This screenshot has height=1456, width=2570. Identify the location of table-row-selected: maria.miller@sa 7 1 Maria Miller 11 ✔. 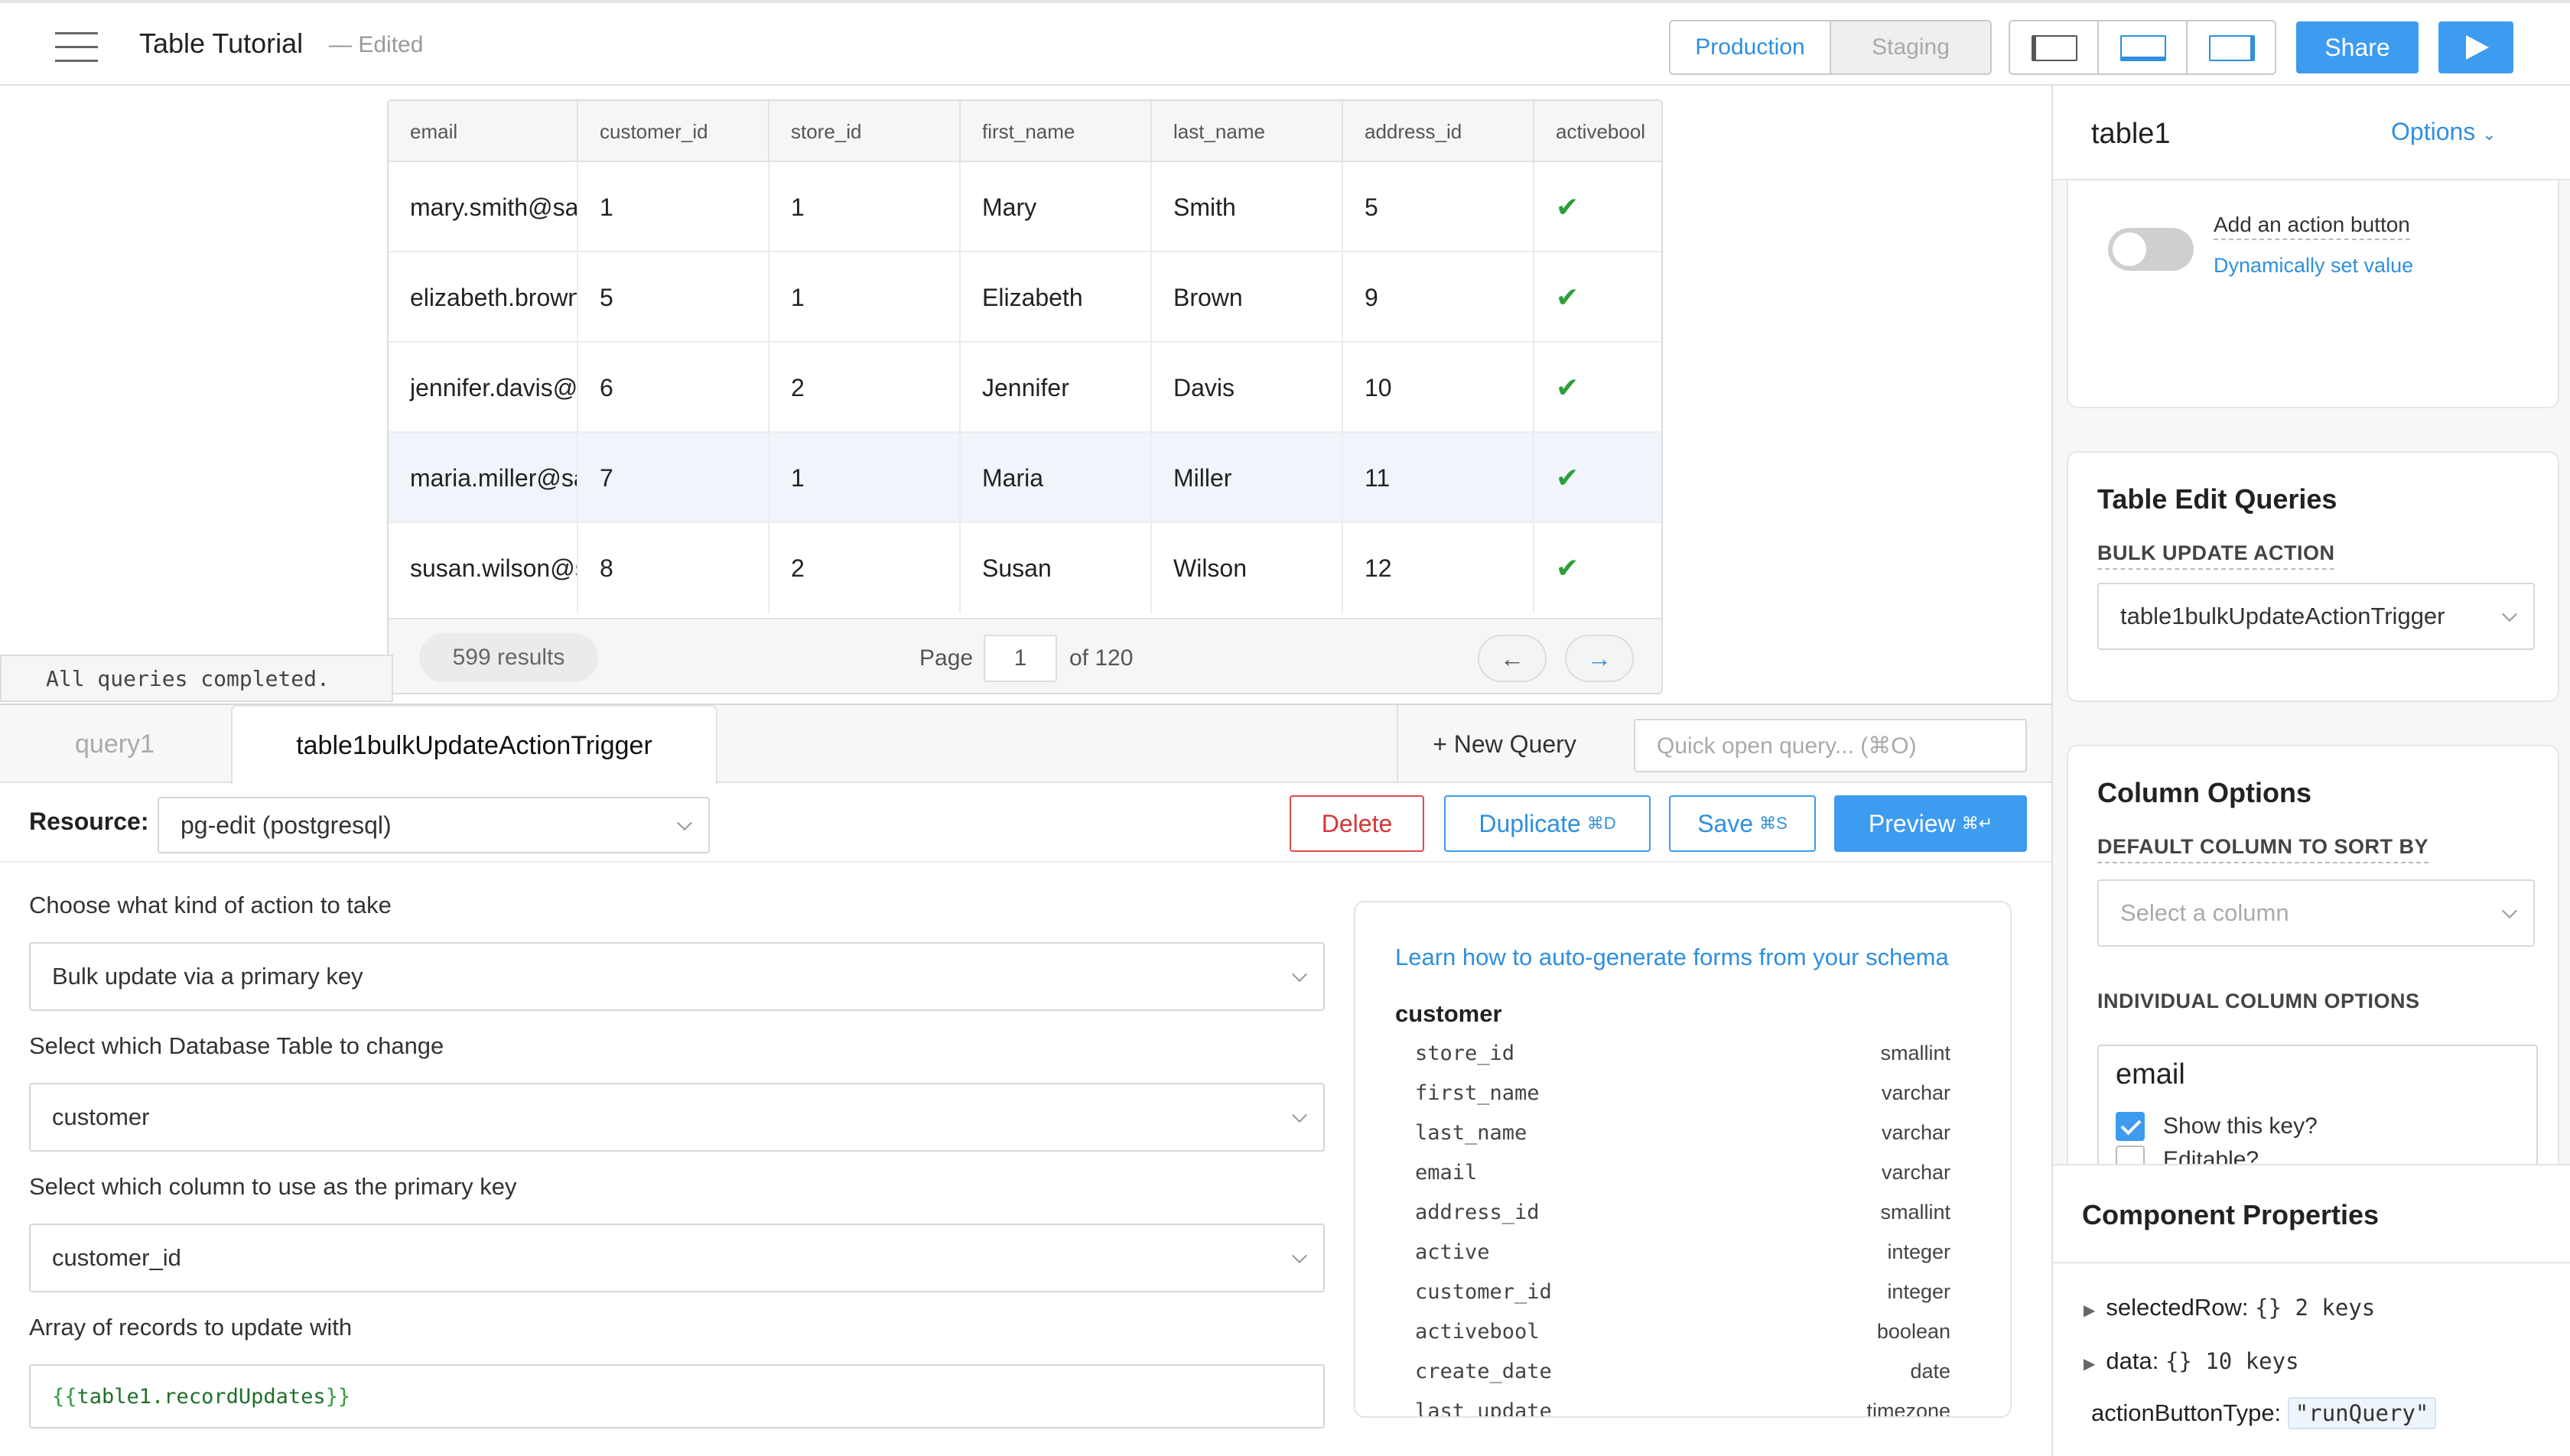
(1025, 478).